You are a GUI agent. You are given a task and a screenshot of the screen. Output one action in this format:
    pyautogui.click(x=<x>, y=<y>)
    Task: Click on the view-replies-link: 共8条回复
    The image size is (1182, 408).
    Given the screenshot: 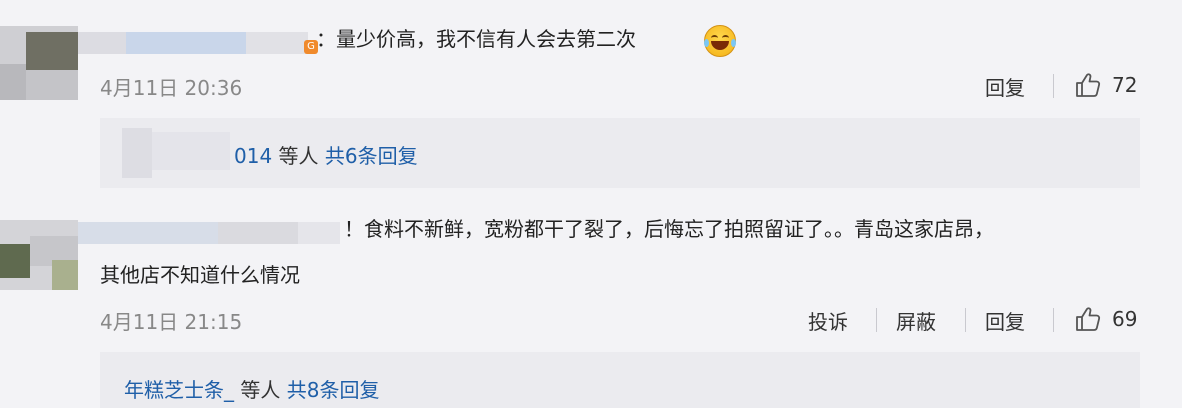 What is the action you would take?
    pyautogui.click(x=333, y=390)
    